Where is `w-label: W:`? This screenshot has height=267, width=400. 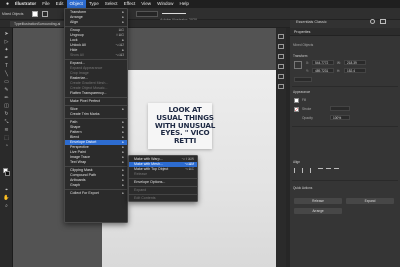
w-label: W: is located at coordinates (339, 63).